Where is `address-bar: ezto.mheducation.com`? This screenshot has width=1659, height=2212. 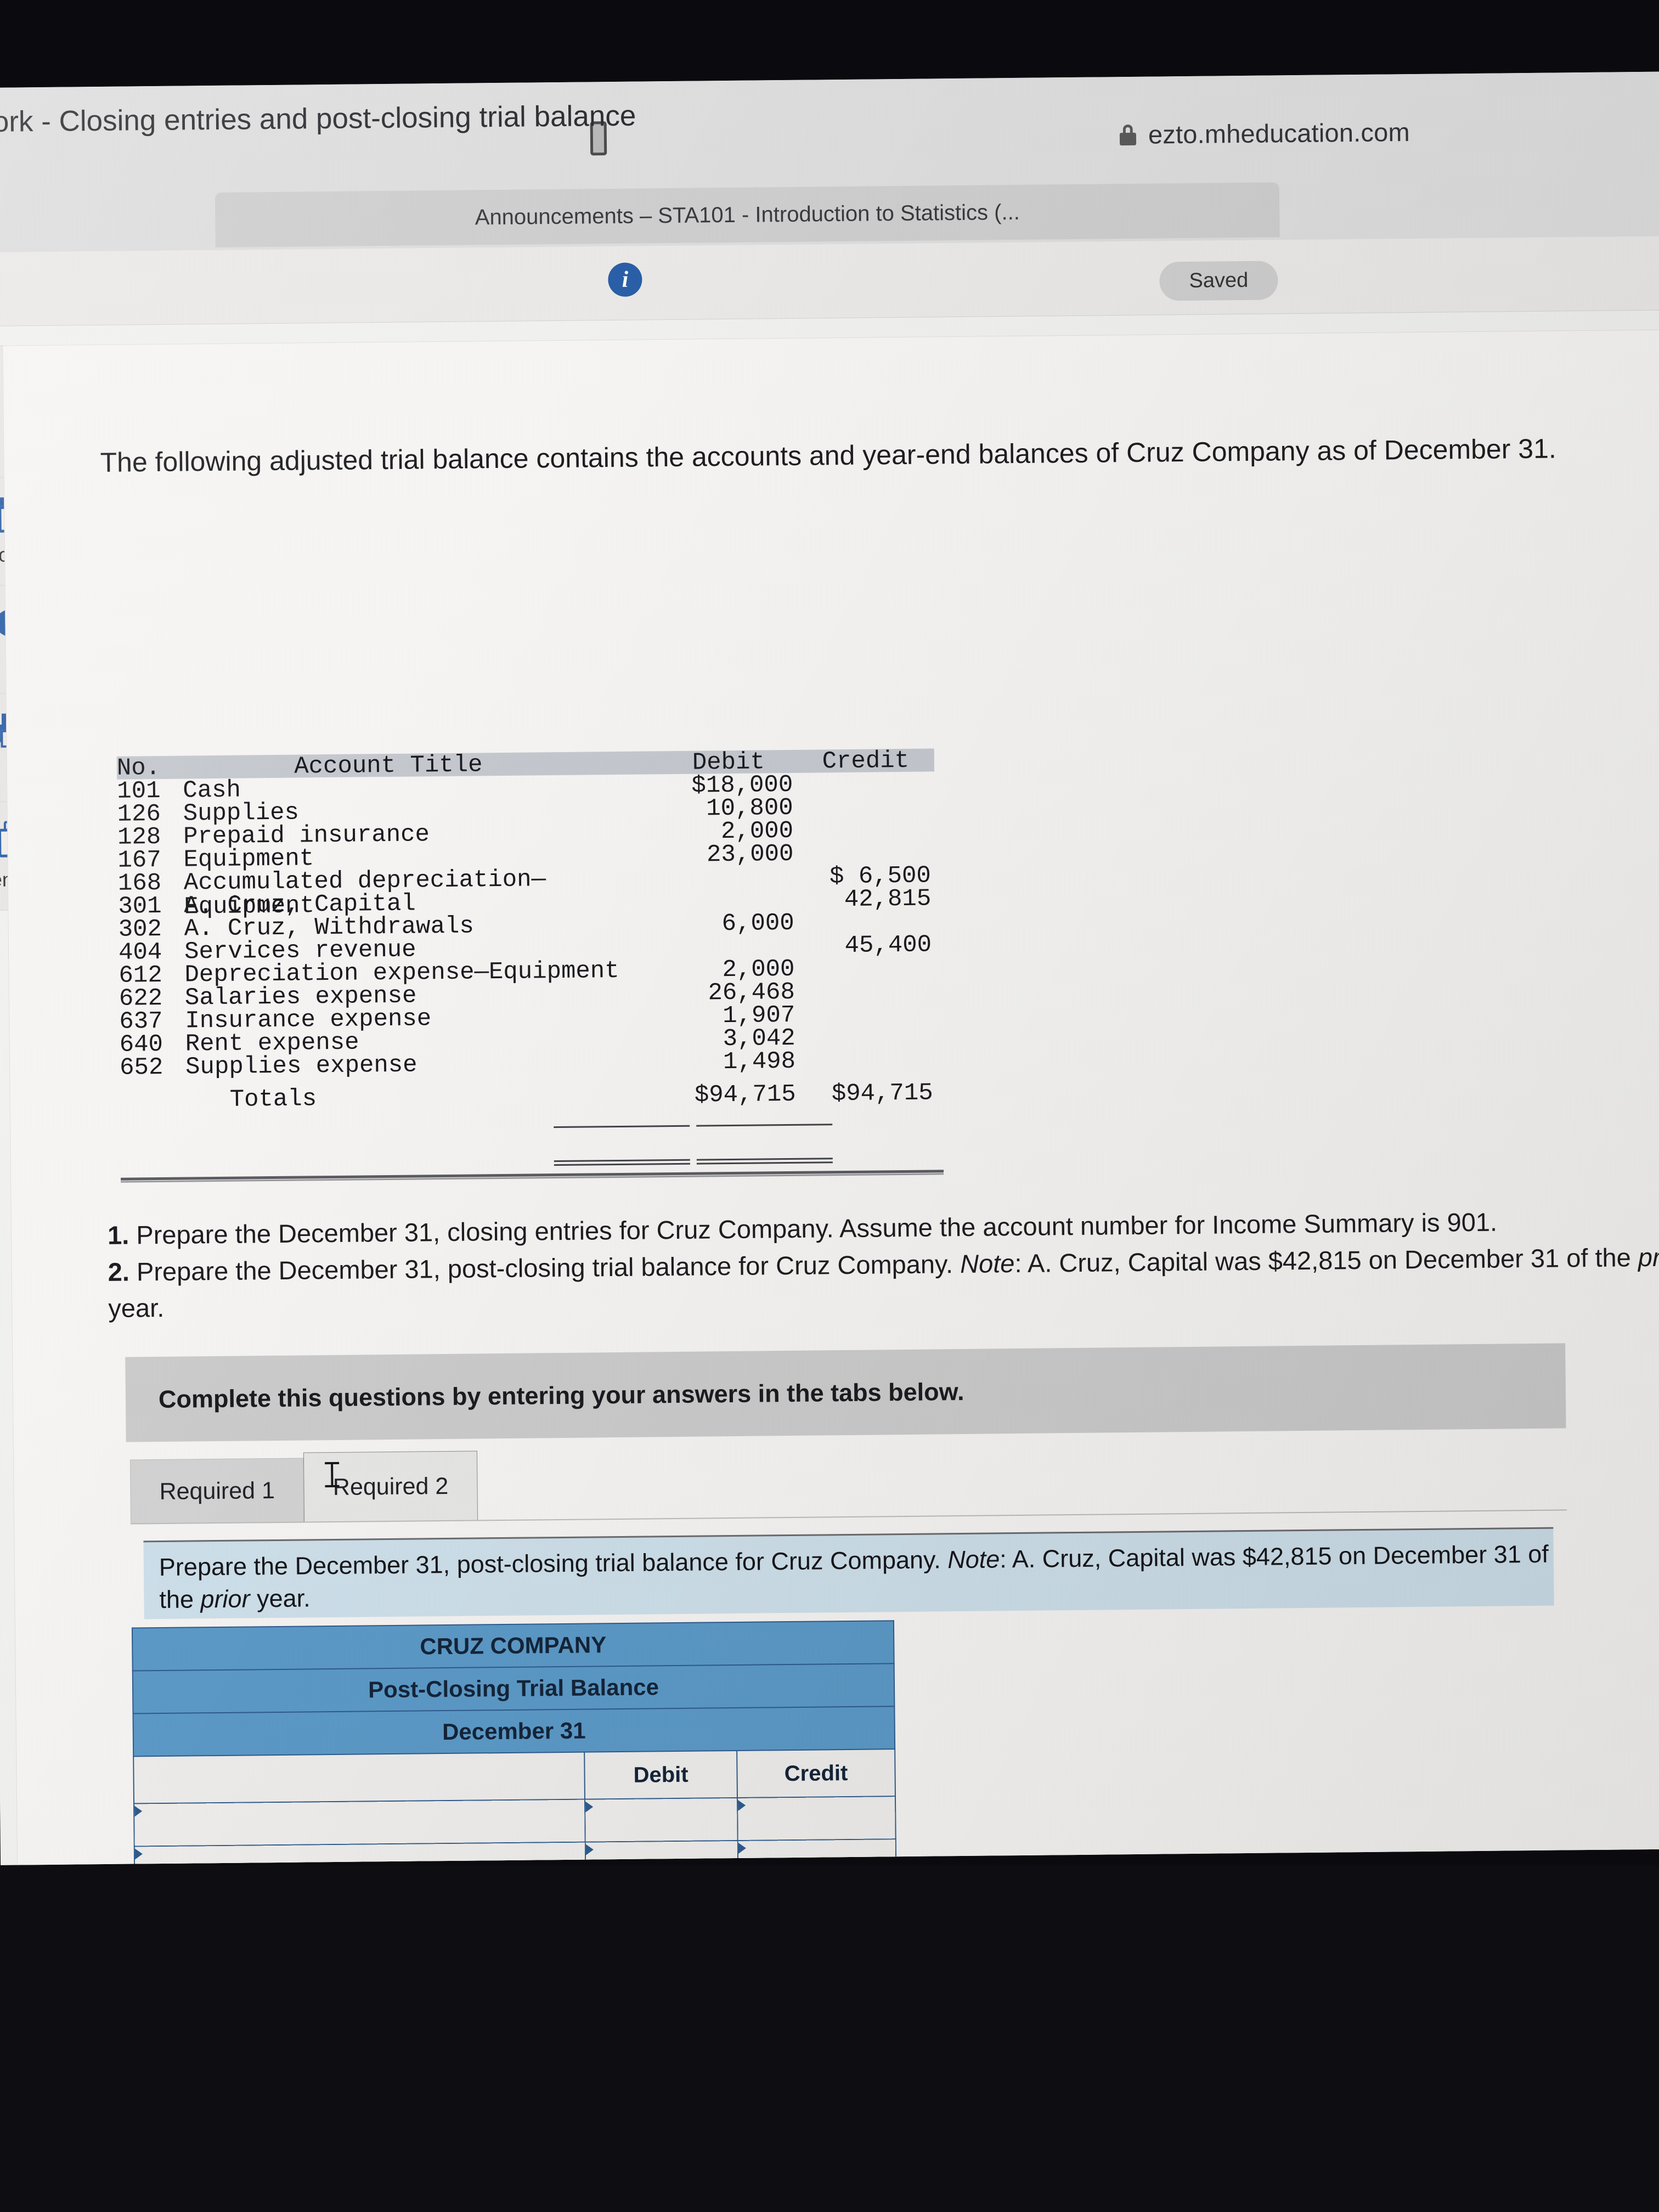
address-bar: ezto.mheducation.com is located at coordinates (1264, 133).